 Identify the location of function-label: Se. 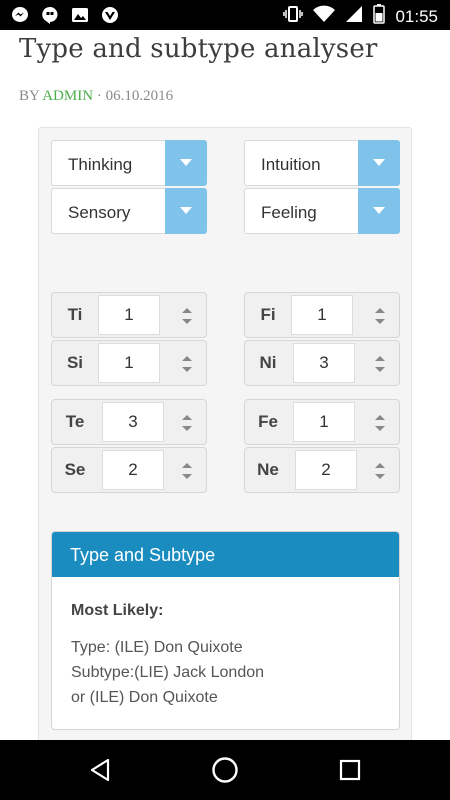
(75, 469).